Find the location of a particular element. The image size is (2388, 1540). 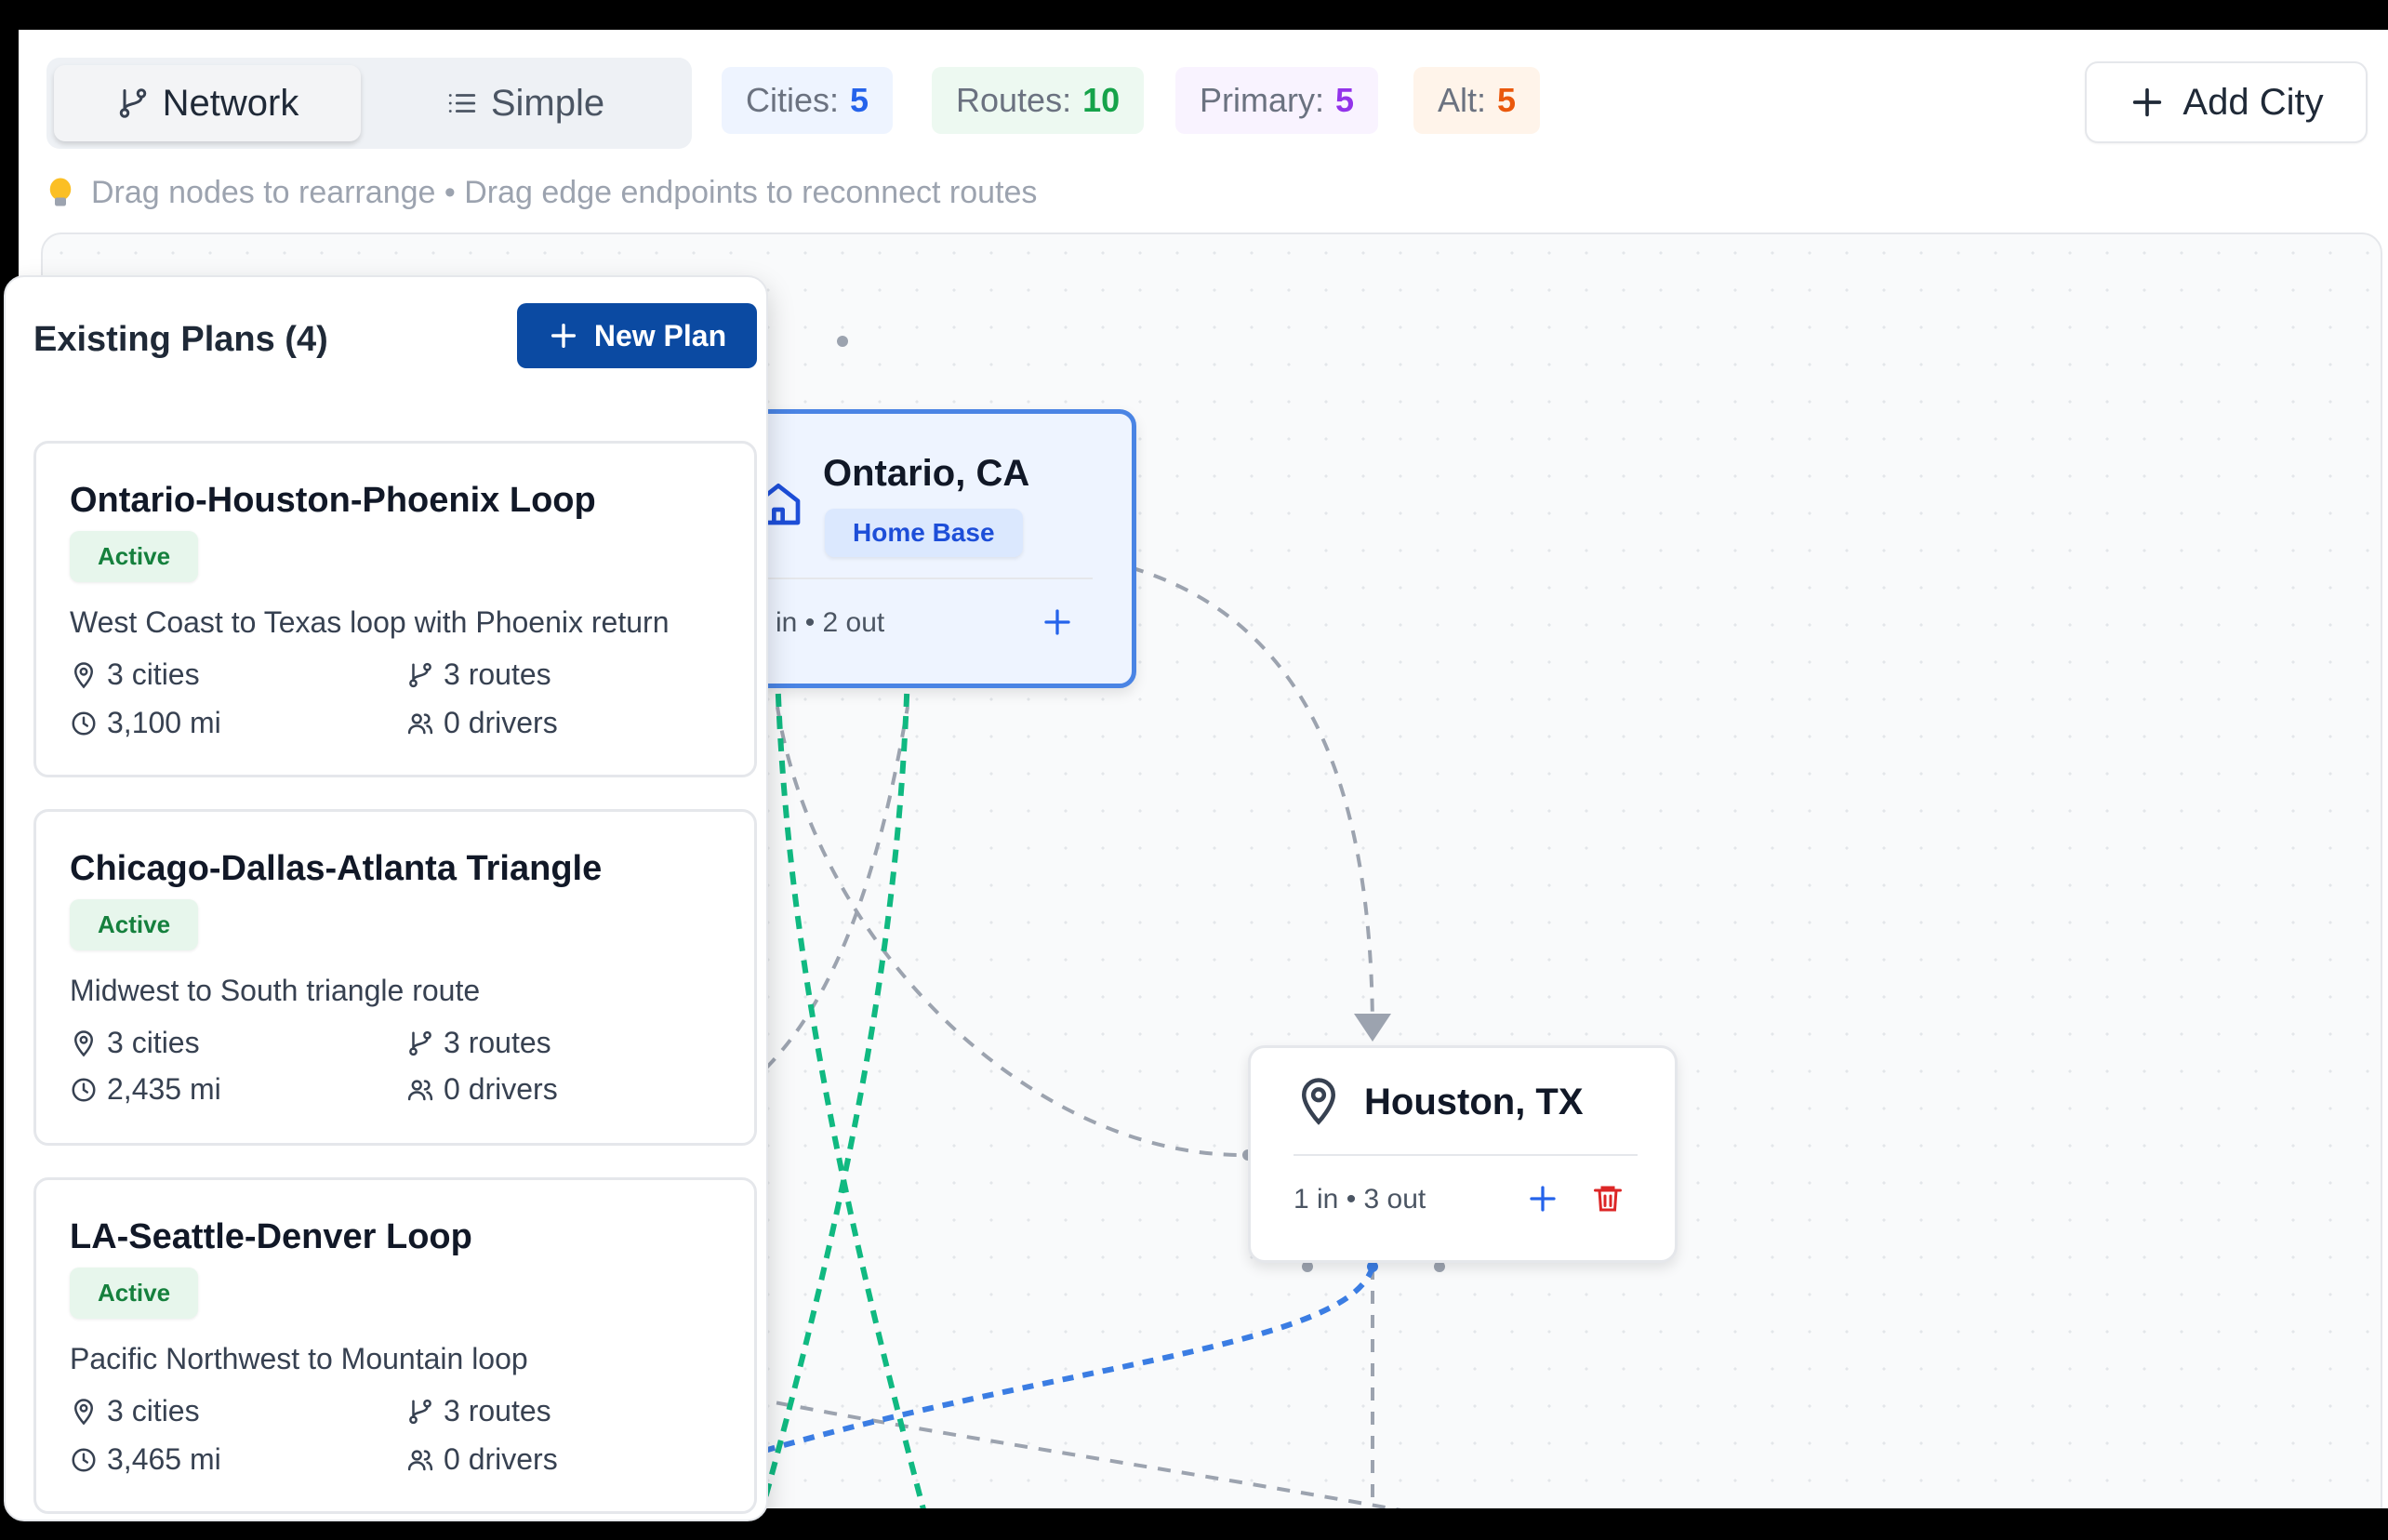

route-arrowhead is located at coordinates (1373, 1028).